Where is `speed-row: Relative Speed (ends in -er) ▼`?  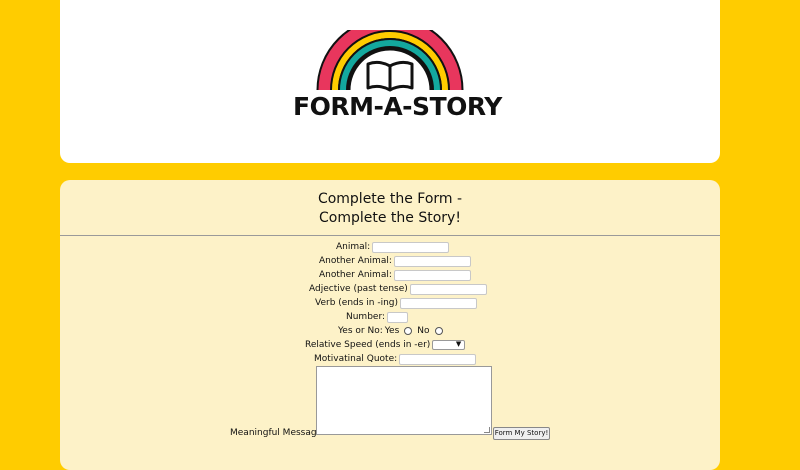
speed-row: Relative Speed (ends in -er) ▼ is located at coordinates (385, 345).